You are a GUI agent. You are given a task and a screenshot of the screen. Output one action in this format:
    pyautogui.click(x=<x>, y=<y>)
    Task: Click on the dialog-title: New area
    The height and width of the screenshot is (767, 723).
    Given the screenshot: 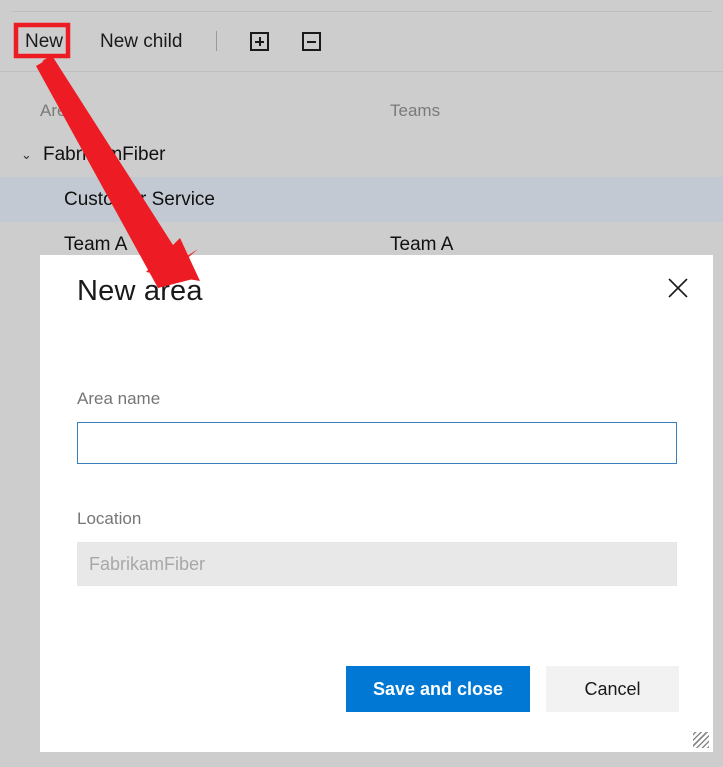 What is the action you would take?
    pyautogui.click(x=140, y=291)
    